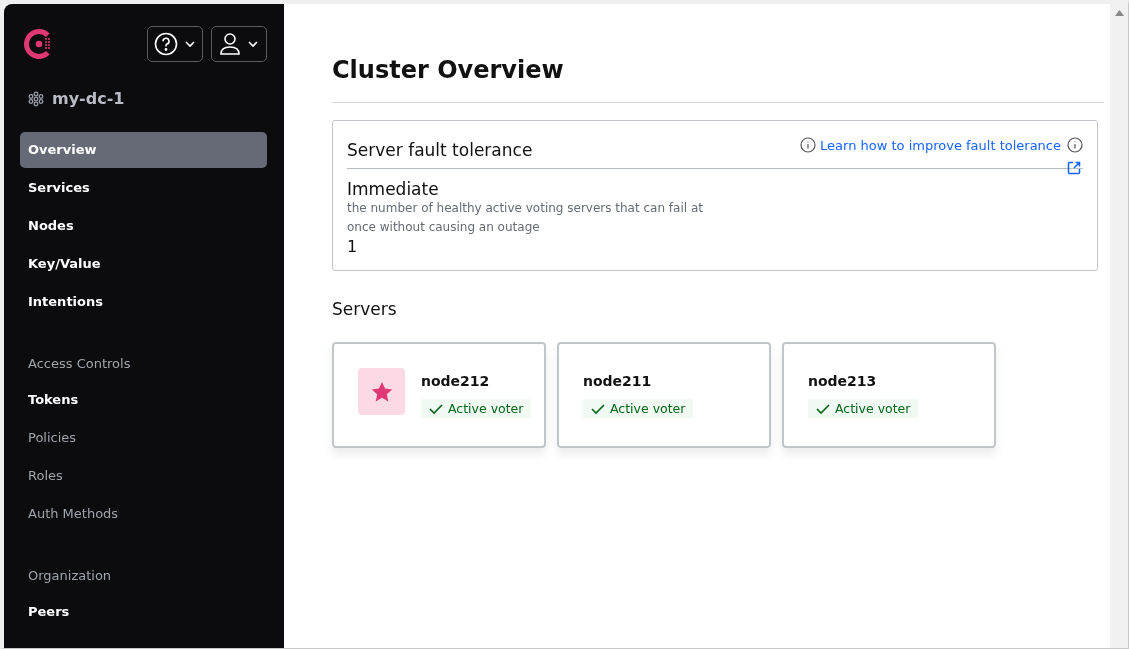  I want to click on tolerance-value: 1, so click(353, 246).